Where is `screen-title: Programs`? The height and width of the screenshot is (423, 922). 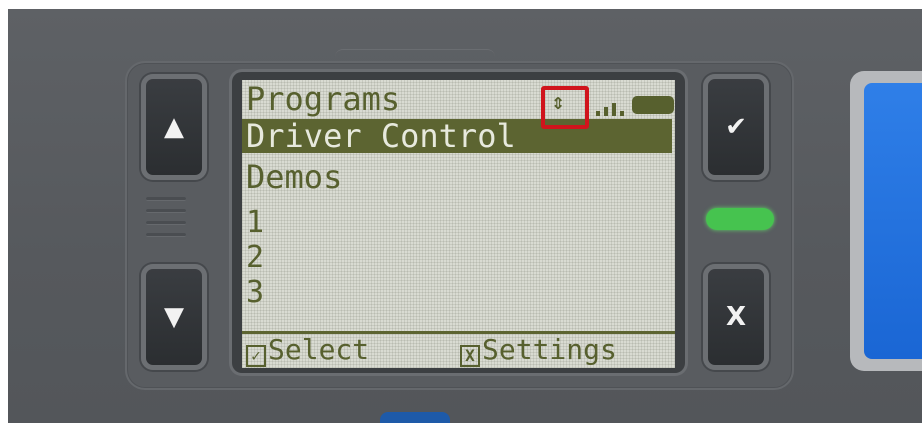
screen-title: Programs is located at coordinates (323, 99).